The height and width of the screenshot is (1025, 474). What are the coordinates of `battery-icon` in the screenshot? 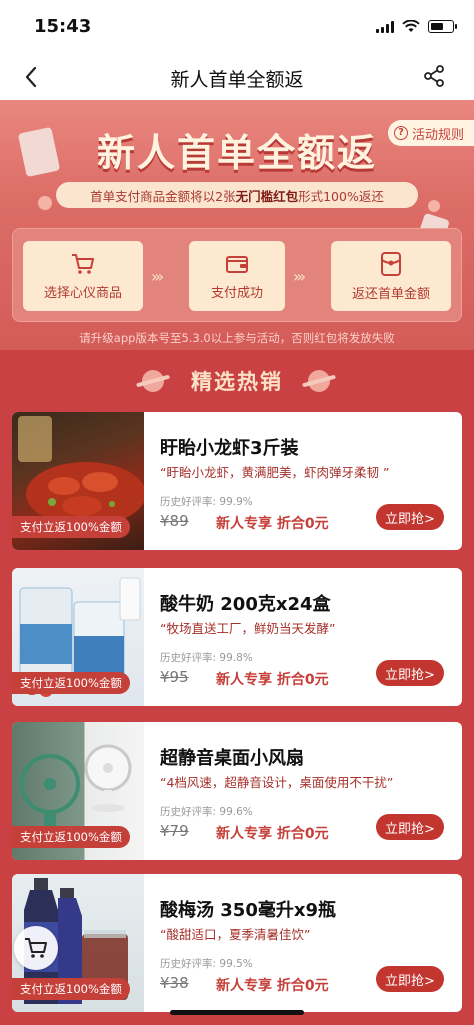 It's located at (442, 26).